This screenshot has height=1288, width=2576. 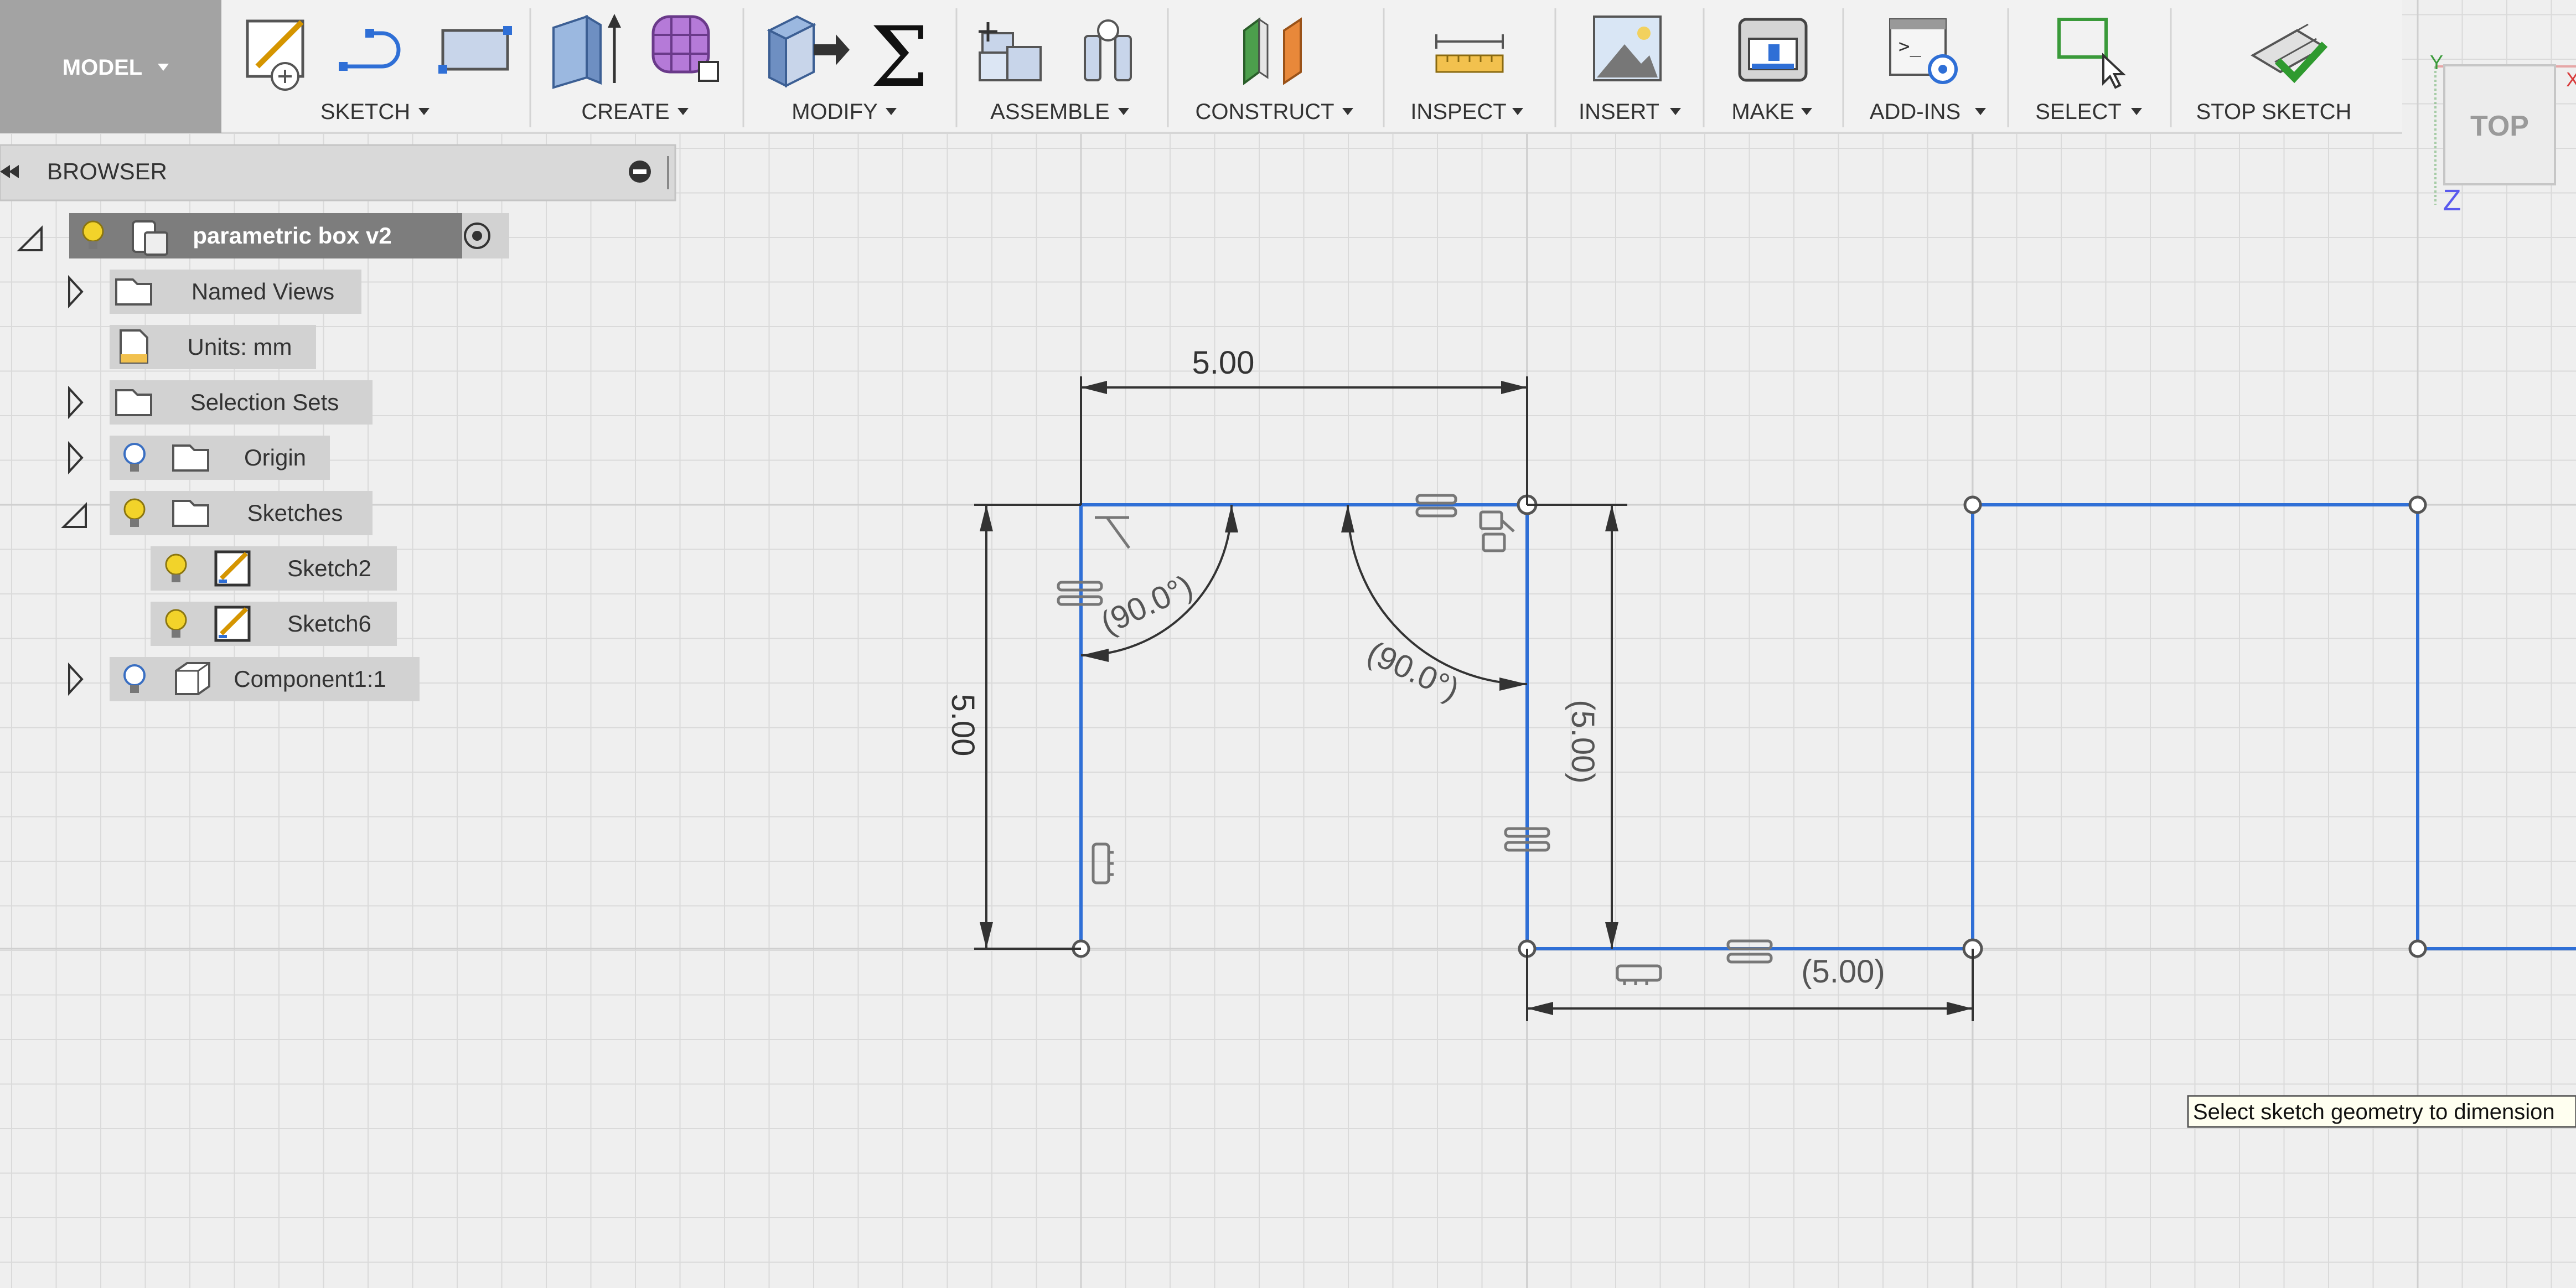 What do you see at coordinates (1773, 50) in the screenshot?
I see `3d-print-icon` at bounding box center [1773, 50].